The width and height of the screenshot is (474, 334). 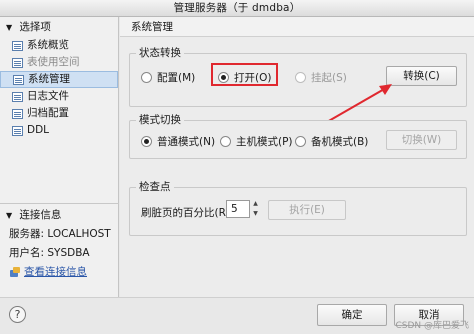 I want to click on dirty-page-label: 刷脏页的百分比(R):, so click(x=187, y=213).